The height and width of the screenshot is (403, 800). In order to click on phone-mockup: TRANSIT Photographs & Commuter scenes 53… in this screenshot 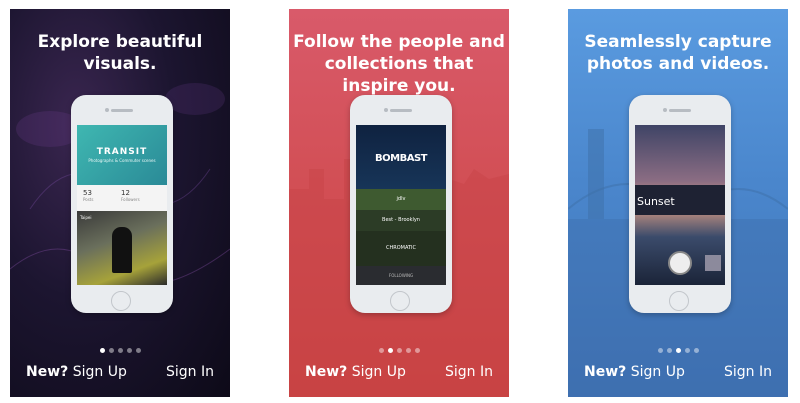, I will do `click(122, 204)`.